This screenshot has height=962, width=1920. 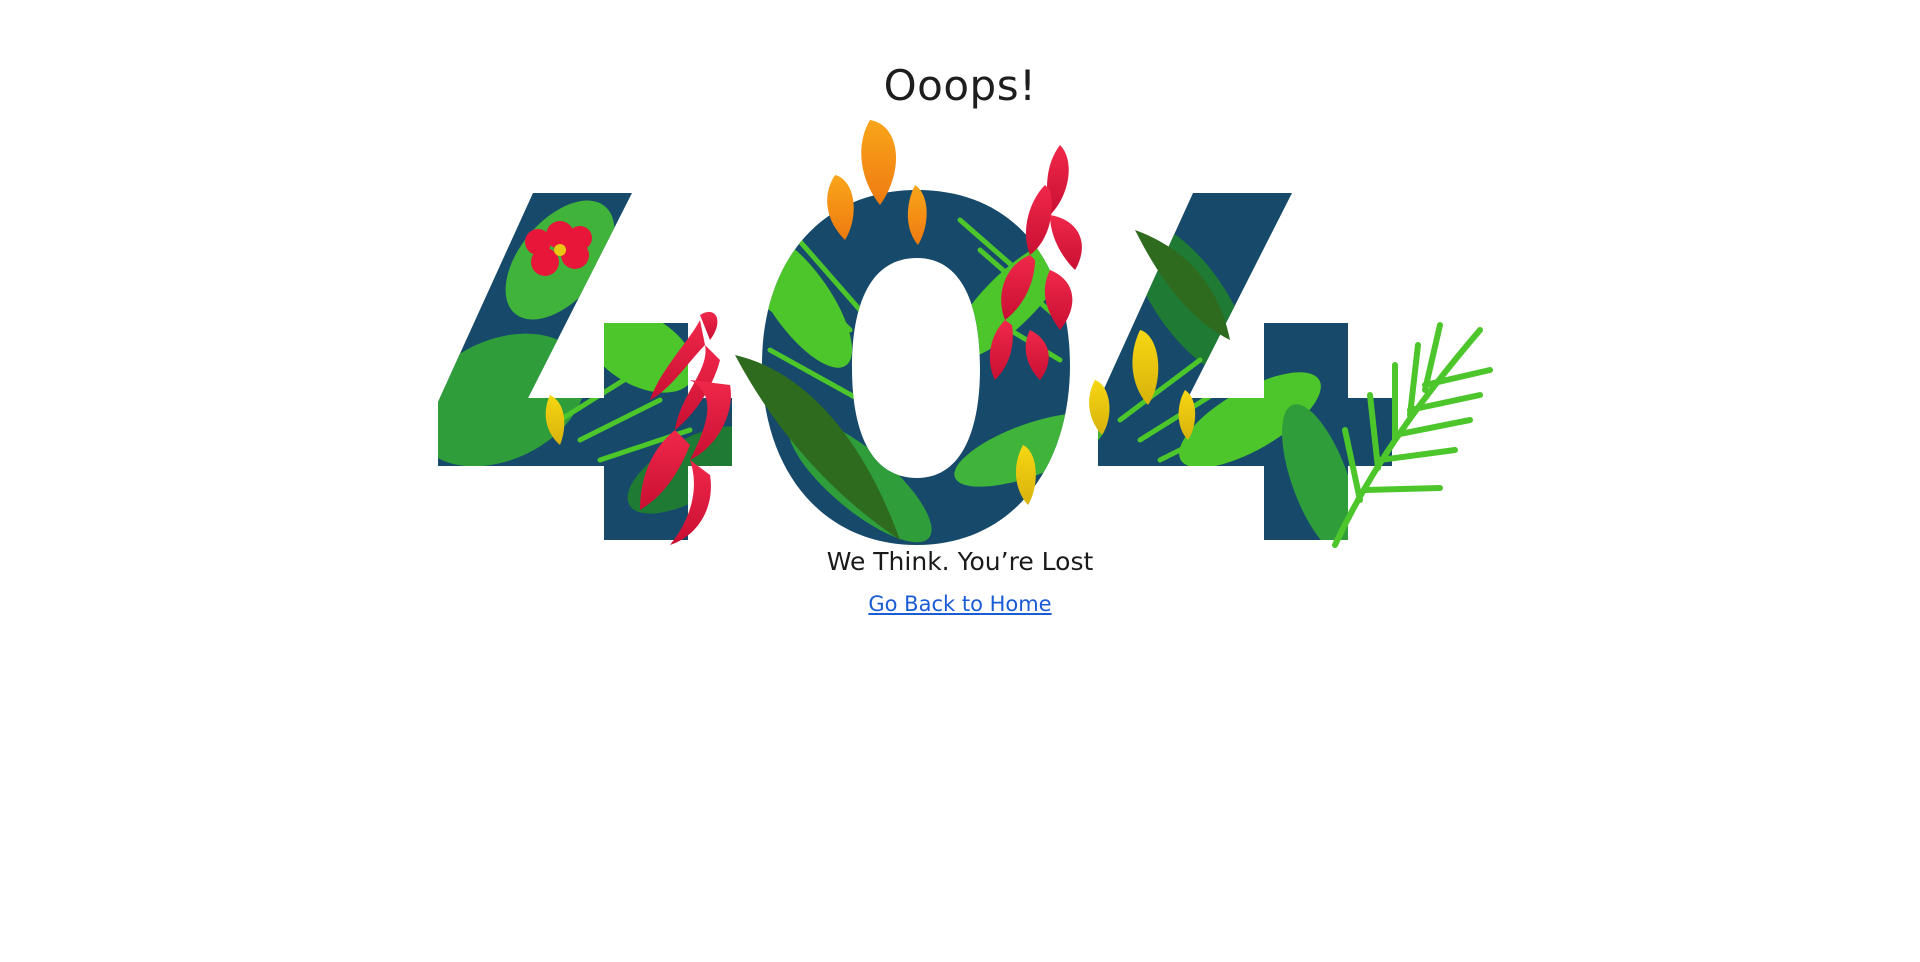 I want to click on page-title: Ooops!, so click(x=960, y=85).